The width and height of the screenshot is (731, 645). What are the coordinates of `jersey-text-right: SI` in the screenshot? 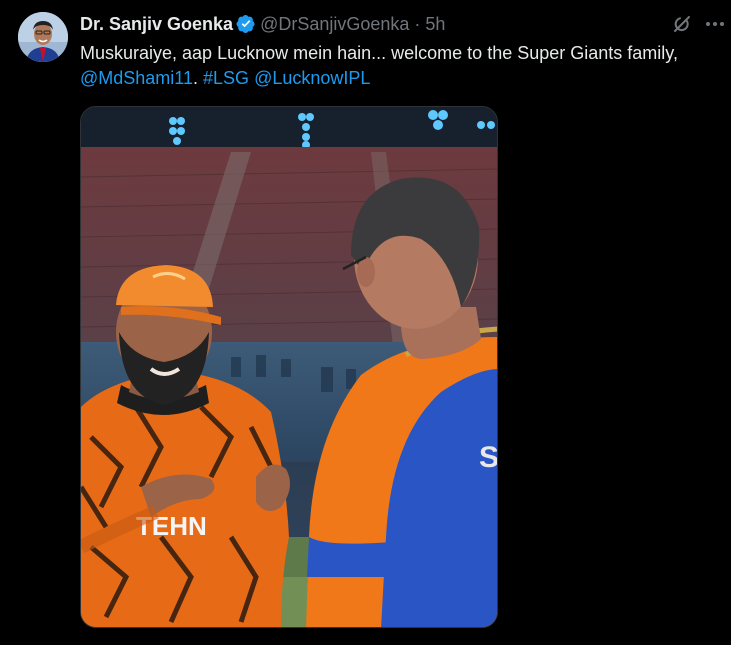 It's located at (488, 457).